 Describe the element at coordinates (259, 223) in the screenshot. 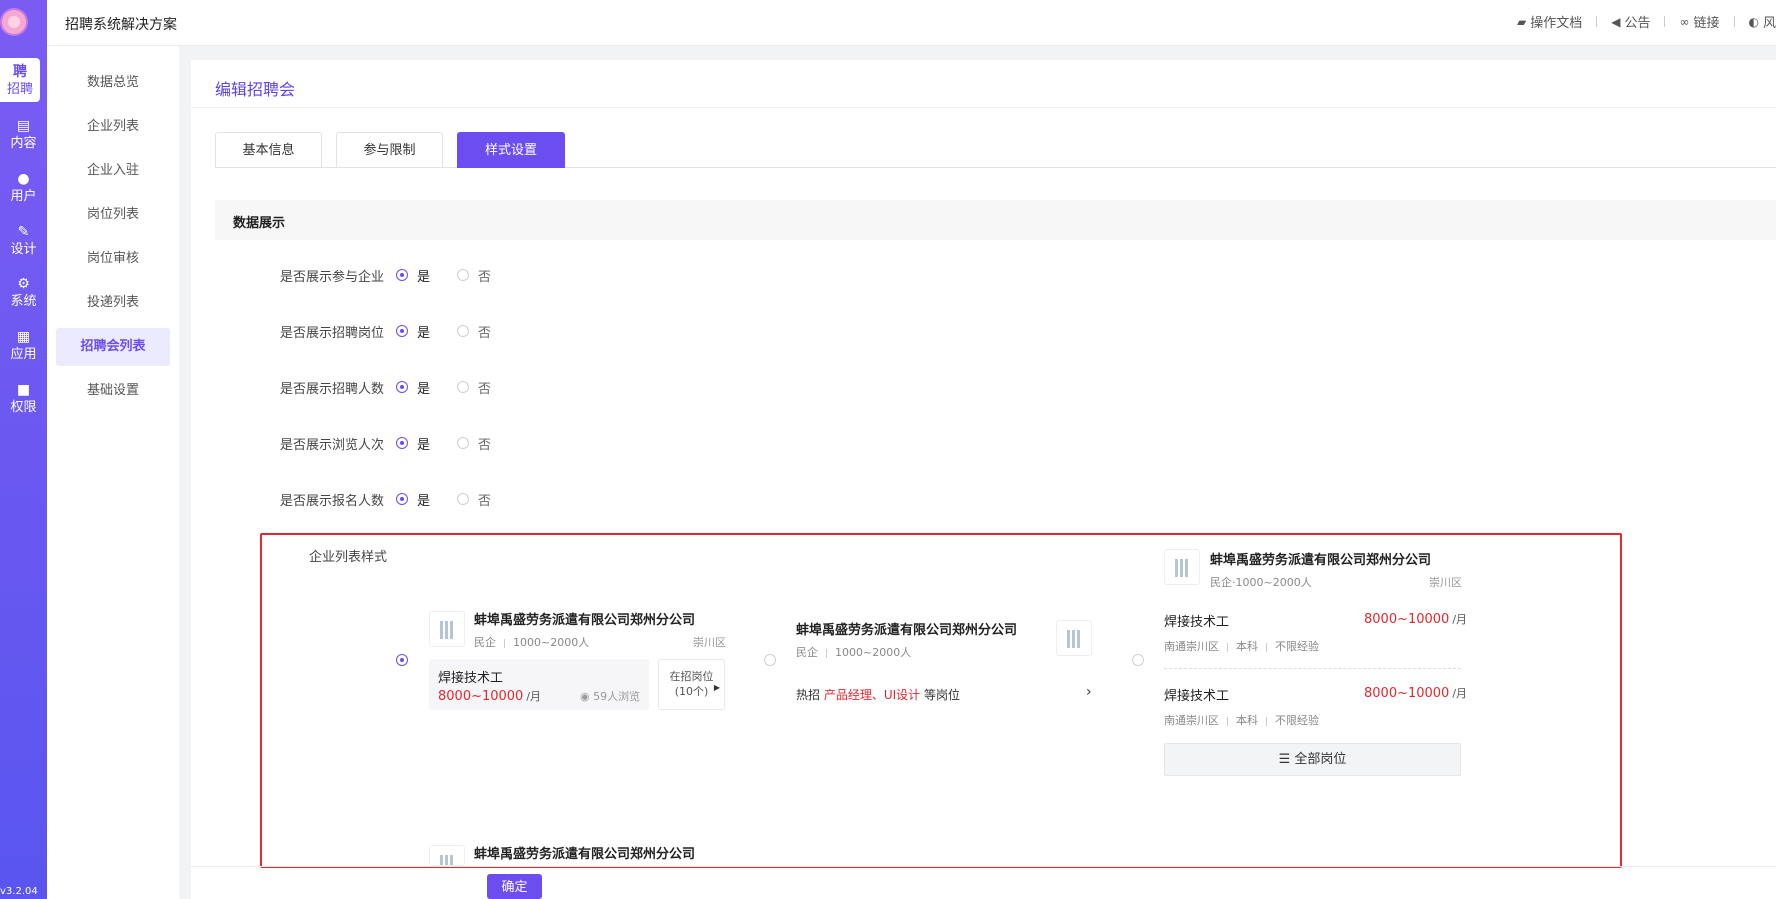

I see `section-title: 数据展示` at that location.